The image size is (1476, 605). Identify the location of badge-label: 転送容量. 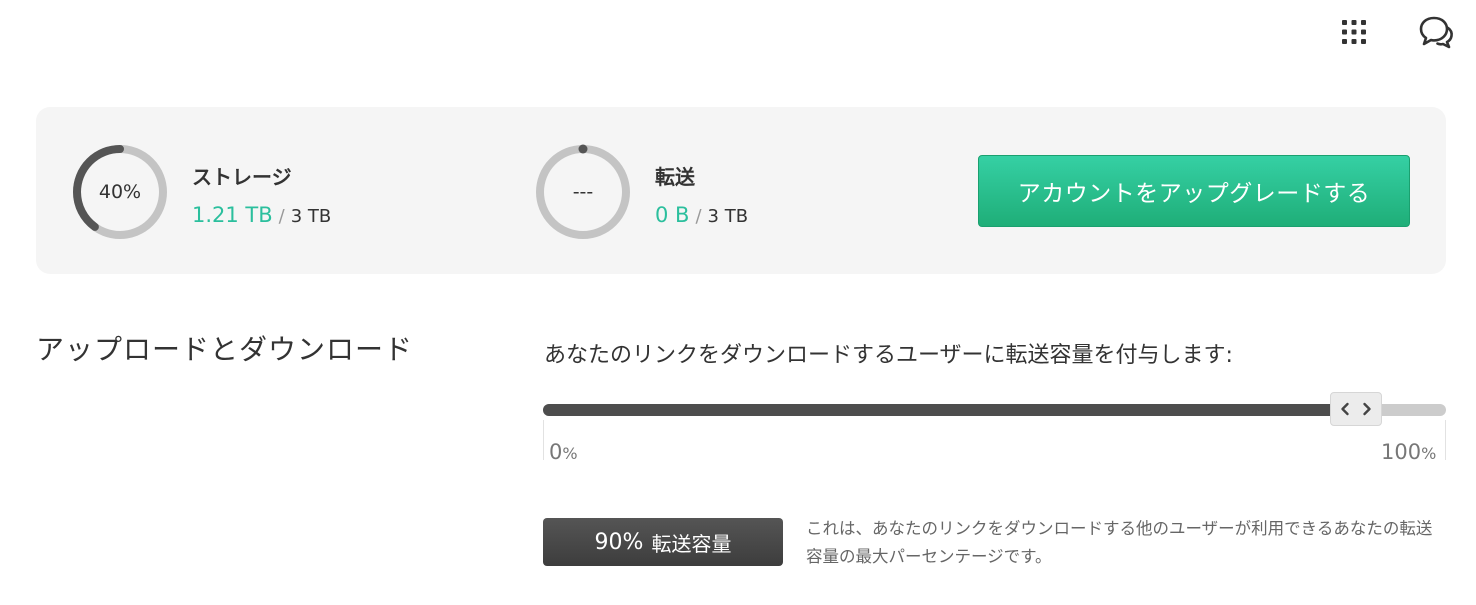
(691, 543).